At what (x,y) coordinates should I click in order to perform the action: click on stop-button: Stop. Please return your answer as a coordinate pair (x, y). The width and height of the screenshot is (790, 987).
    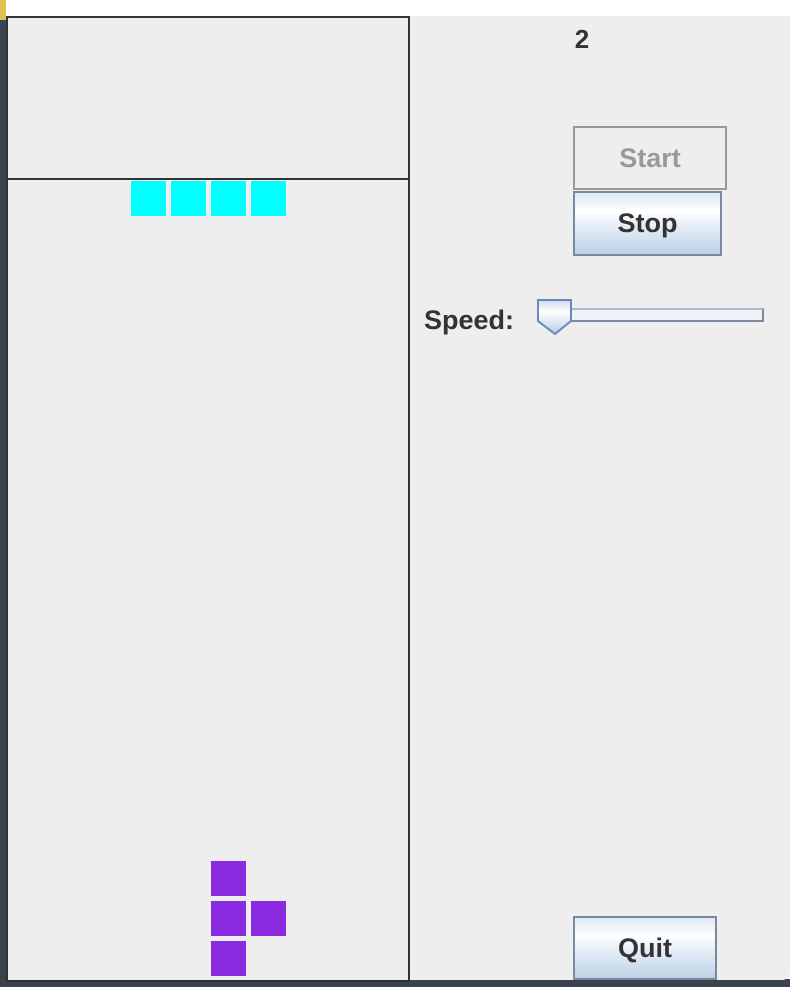
    Looking at the image, I should click on (647, 223).